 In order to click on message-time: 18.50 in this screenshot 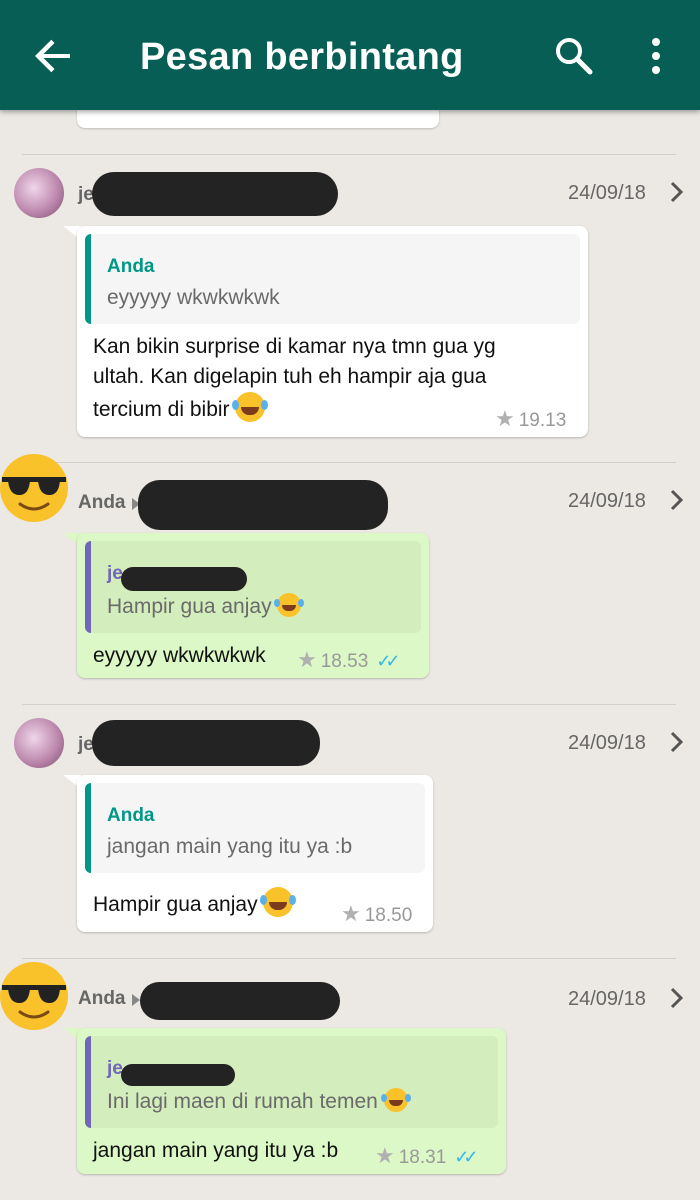, I will do `click(388, 915)`.